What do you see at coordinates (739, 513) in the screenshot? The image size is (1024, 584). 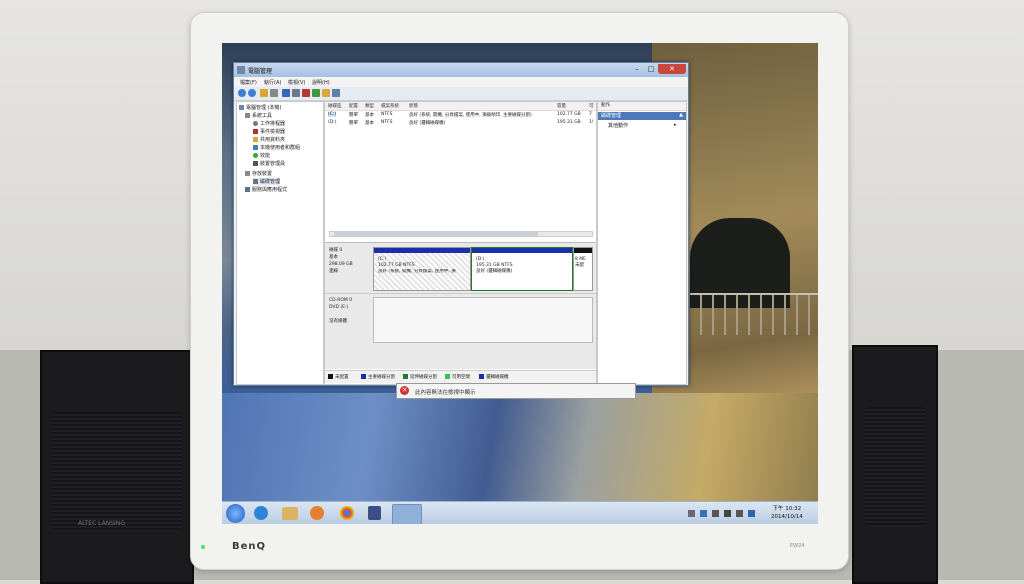 I see `volume-icon` at bounding box center [739, 513].